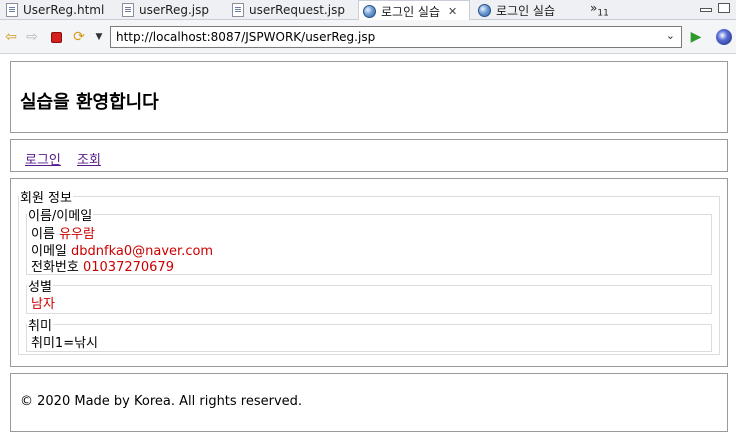 Image resolution: width=736 pixels, height=439 pixels. Describe the element at coordinates (64, 10) in the screenshot. I see `tab-label: UserReg.html` at that location.